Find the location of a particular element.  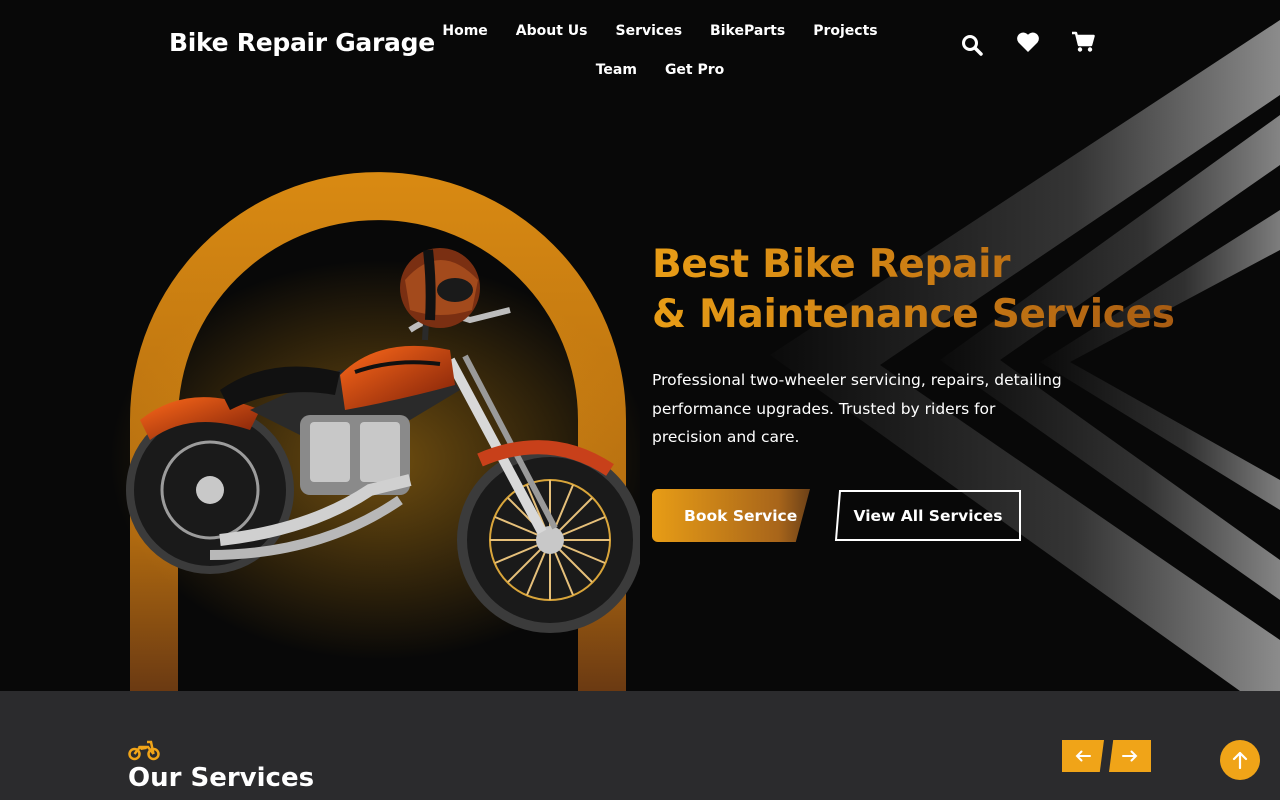

hero-headline-line1: Best Bike Repair is located at coordinates (913, 265).